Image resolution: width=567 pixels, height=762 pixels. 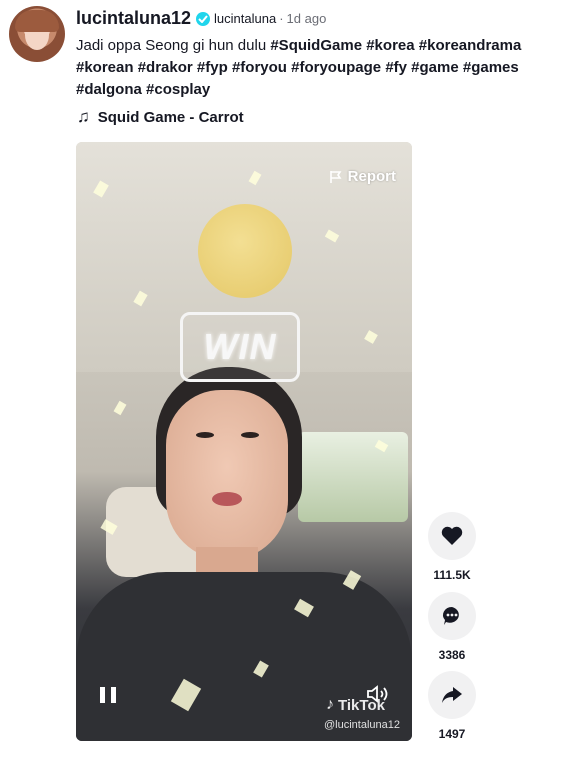 I want to click on share-icon, so click(x=452, y=695).